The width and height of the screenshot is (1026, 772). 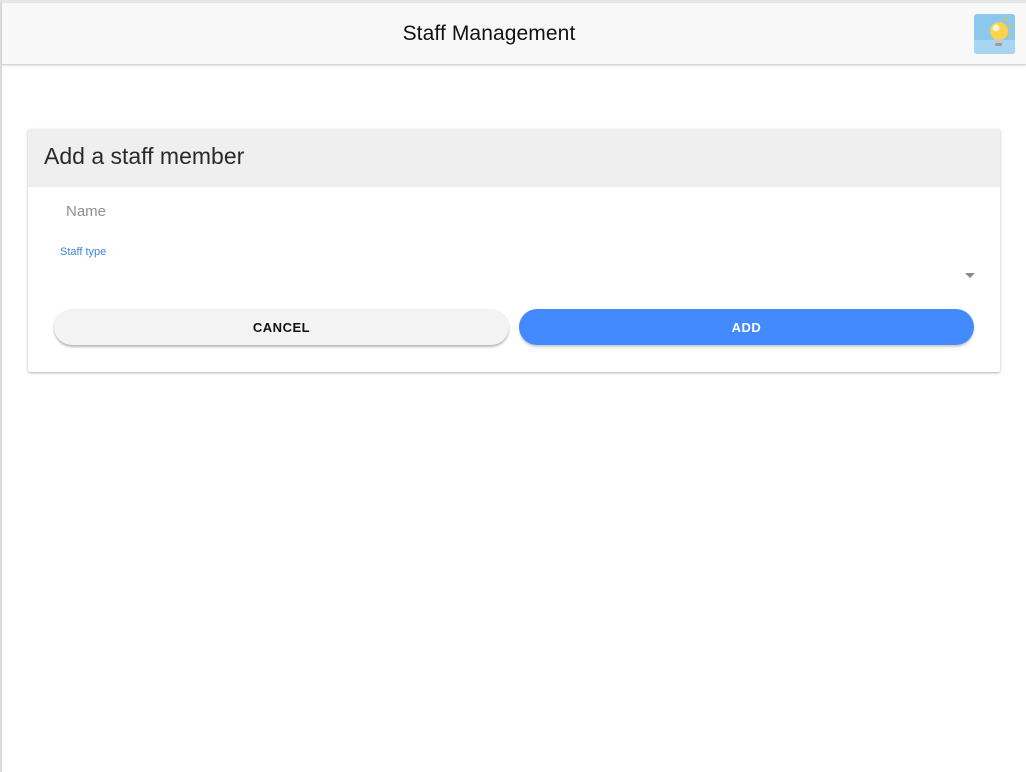 I want to click on cancel-button: CANCEL, so click(x=281, y=327).